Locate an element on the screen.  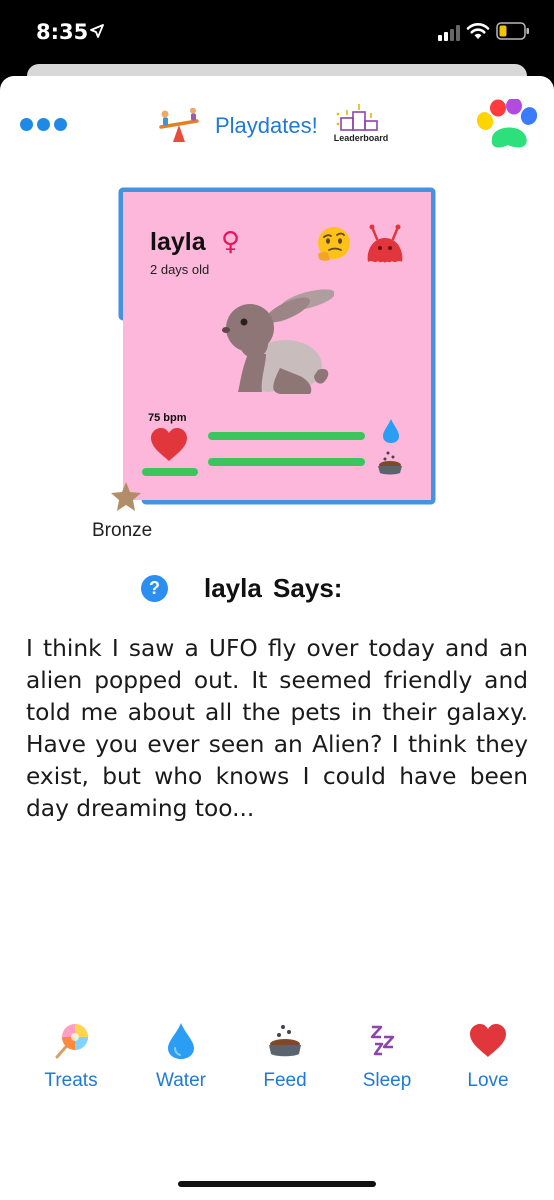
rank-label: Bronze is located at coordinates (122, 530).